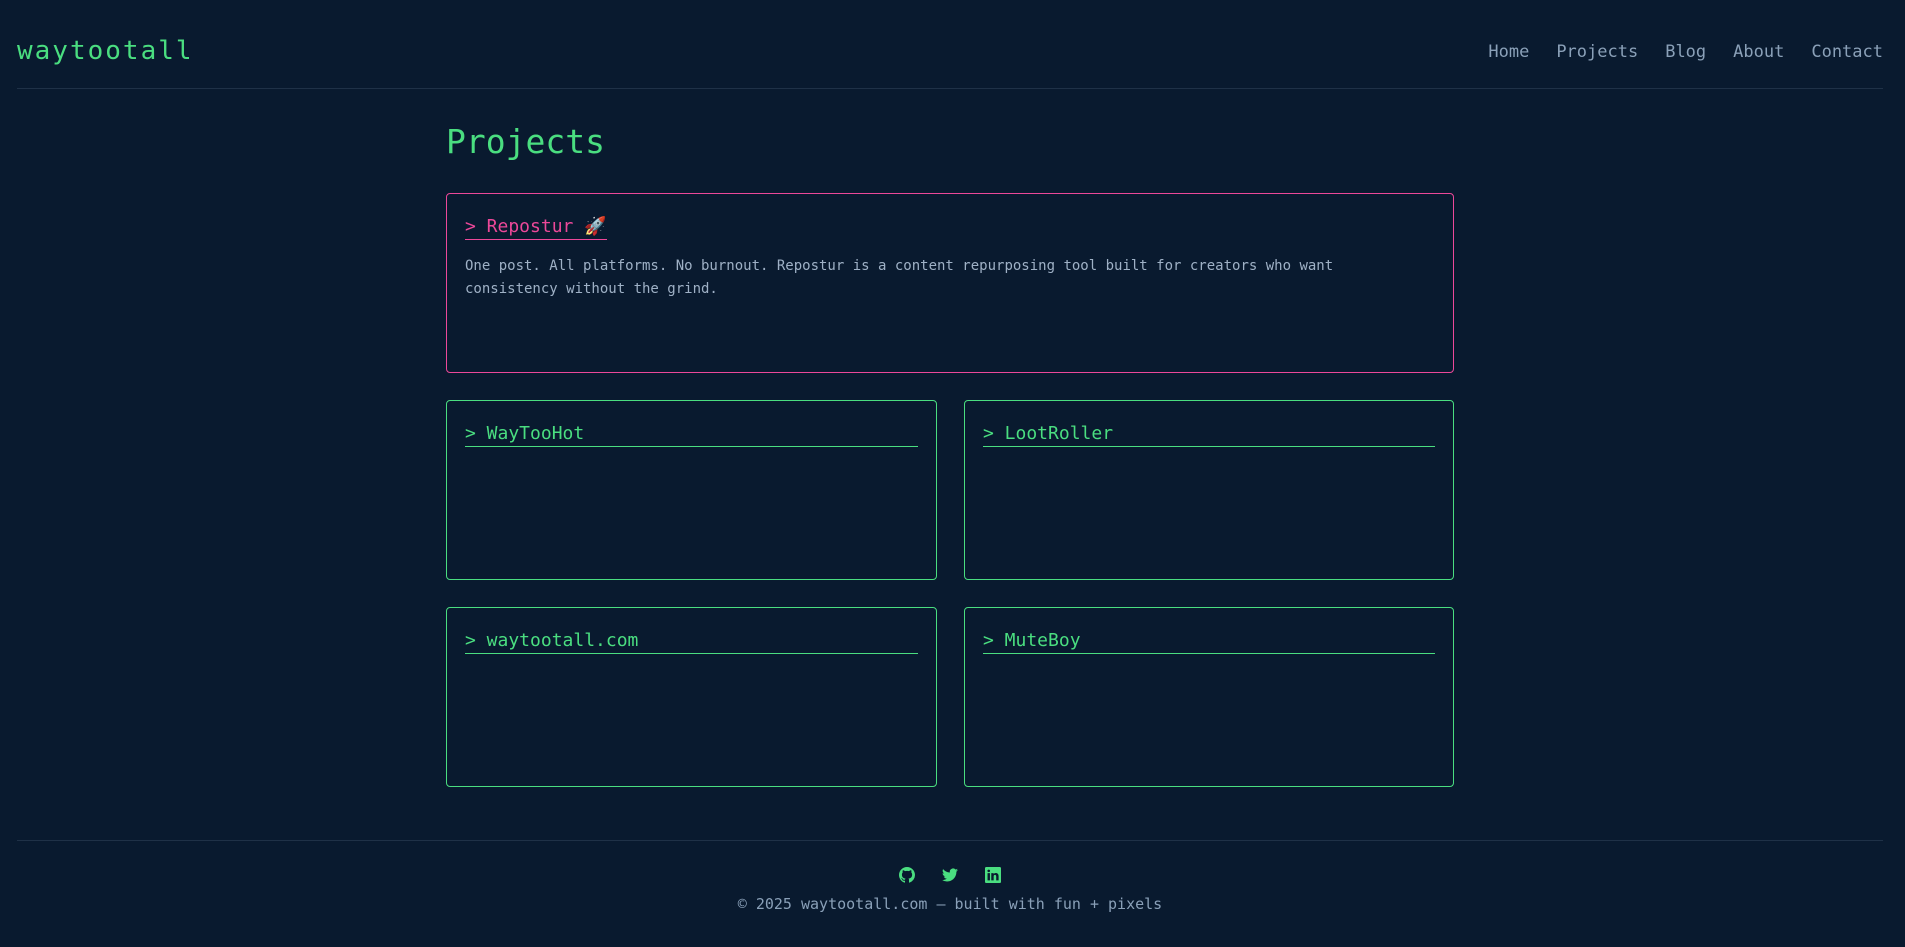 This screenshot has width=1905, height=947. Describe the element at coordinates (1209, 490) in the screenshot. I see `project-card-lootroller: > LootRoller` at that location.